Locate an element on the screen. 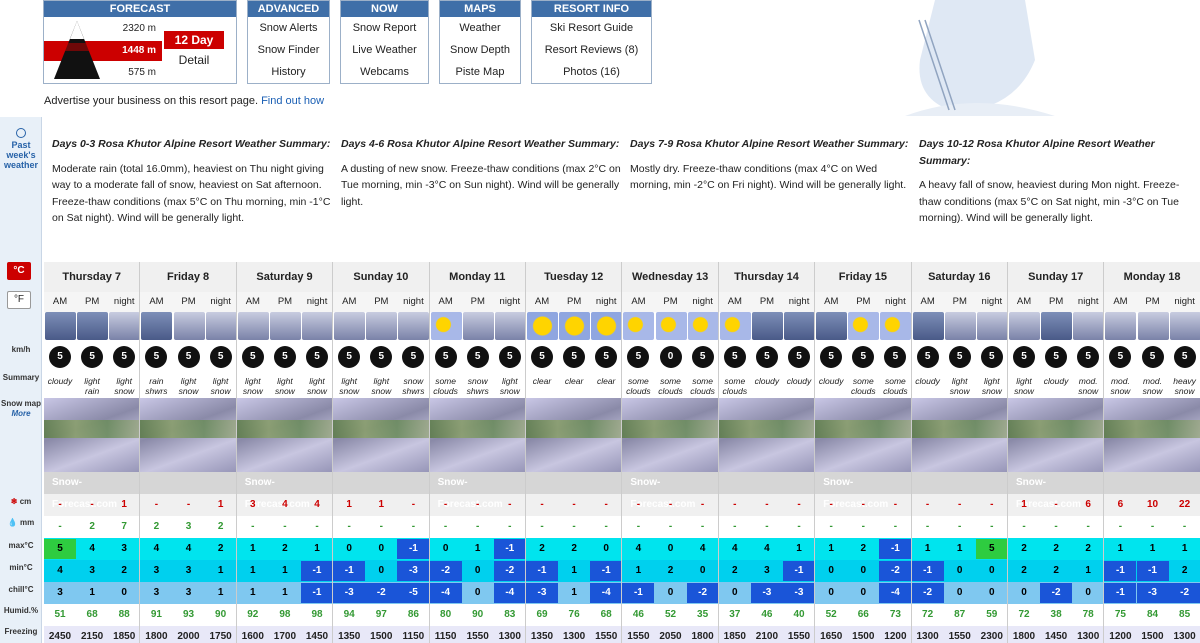  snow-depth-link: Snow Depth is located at coordinates (480, 50).